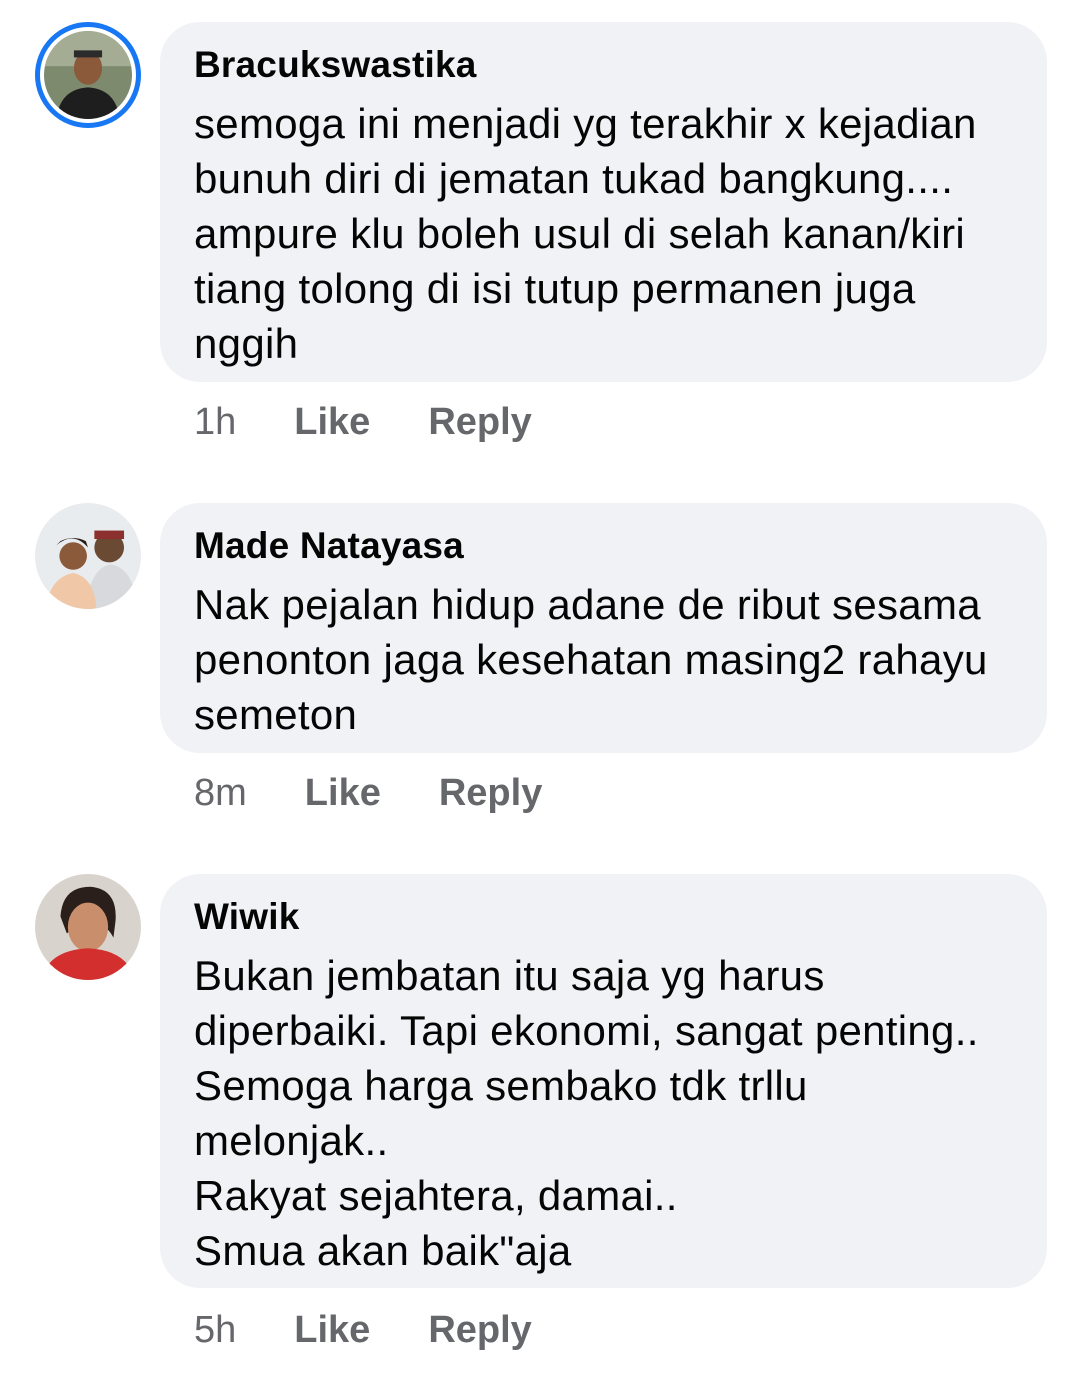 This screenshot has height=1374, width=1080. What do you see at coordinates (215, 422) in the screenshot?
I see `comment-timestamp: 1h` at bounding box center [215, 422].